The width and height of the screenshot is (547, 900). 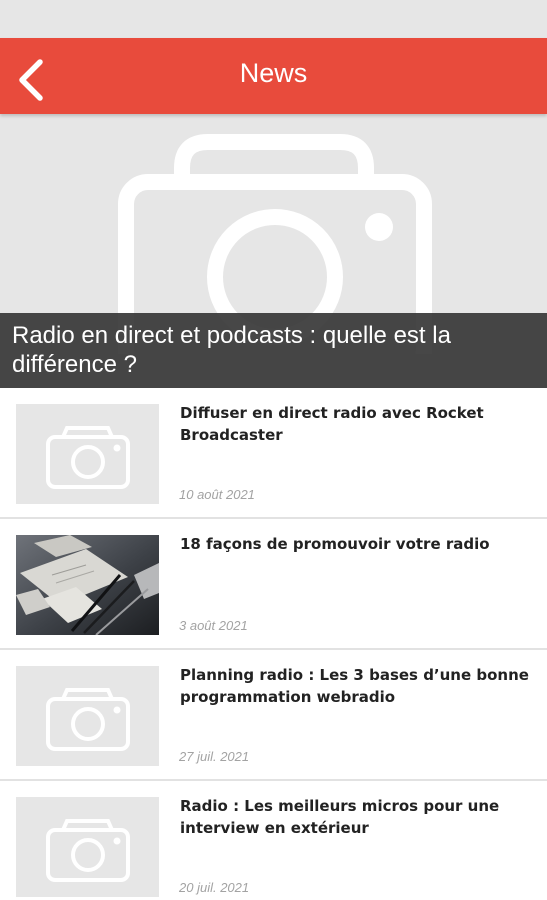 I want to click on app-bar: News, so click(x=273, y=76).